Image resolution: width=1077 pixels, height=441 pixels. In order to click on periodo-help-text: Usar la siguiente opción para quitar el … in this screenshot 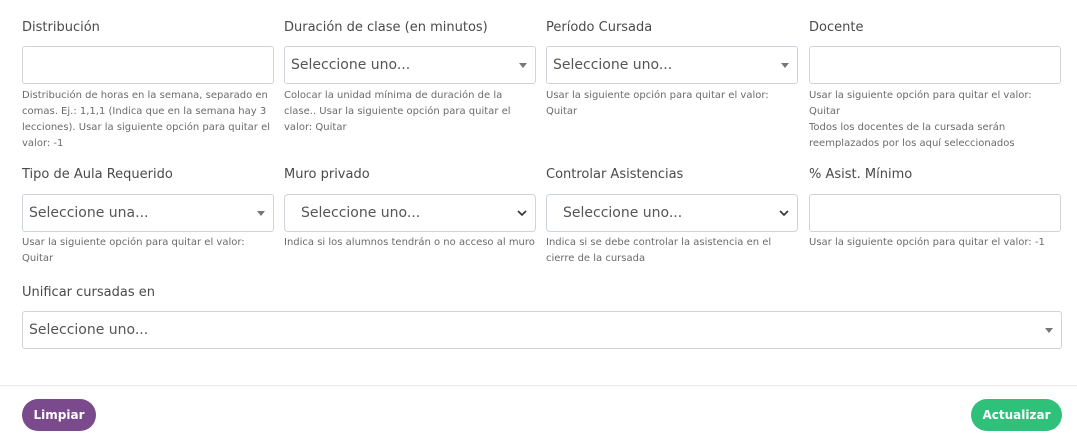, I will do `click(657, 103)`.